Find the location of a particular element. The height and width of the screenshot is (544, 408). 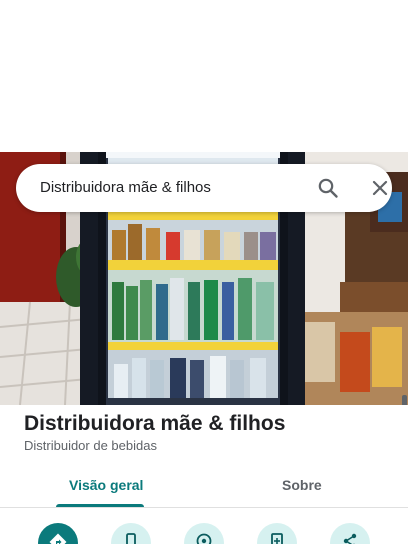

directions-icon is located at coordinates (58, 538).